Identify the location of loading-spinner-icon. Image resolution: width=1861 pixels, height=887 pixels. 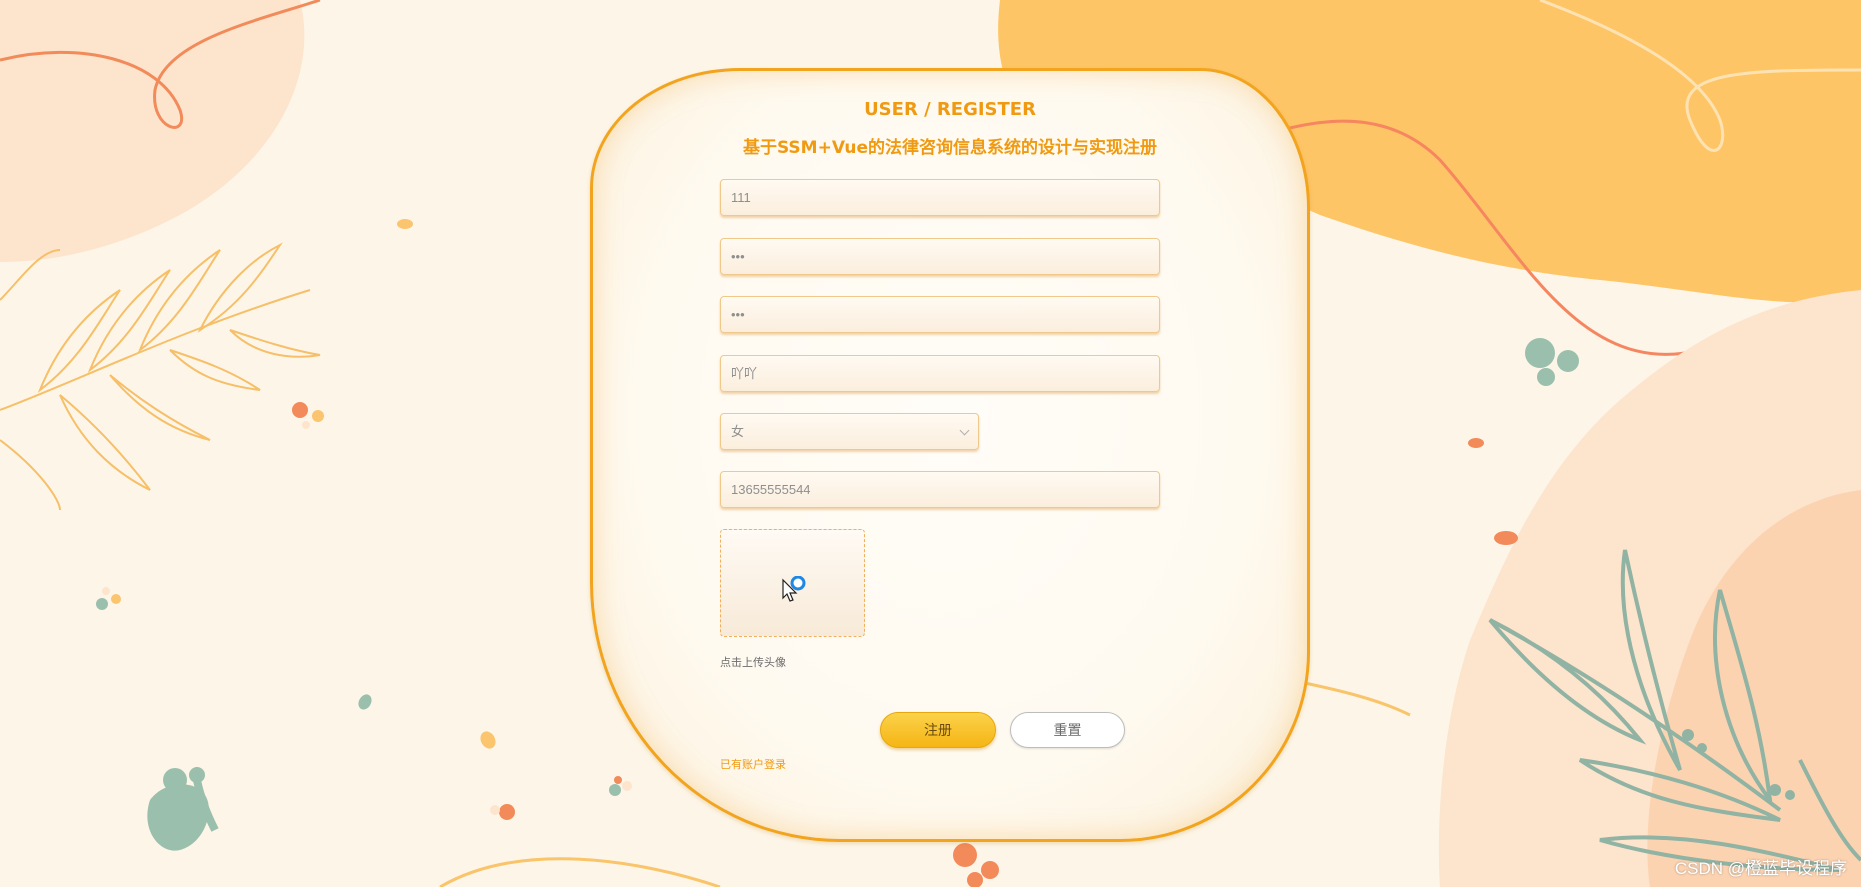
(798, 583).